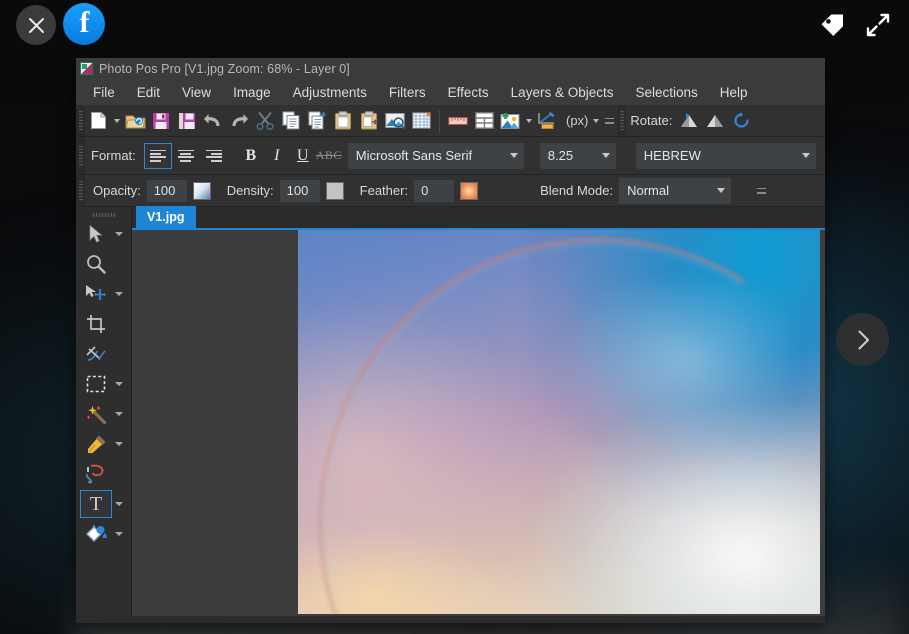 The width and height of the screenshot is (909, 634). What do you see at coordinates (201, 190) in the screenshot?
I see `opacity-gradient-icon` at bounding box center [201, 190].